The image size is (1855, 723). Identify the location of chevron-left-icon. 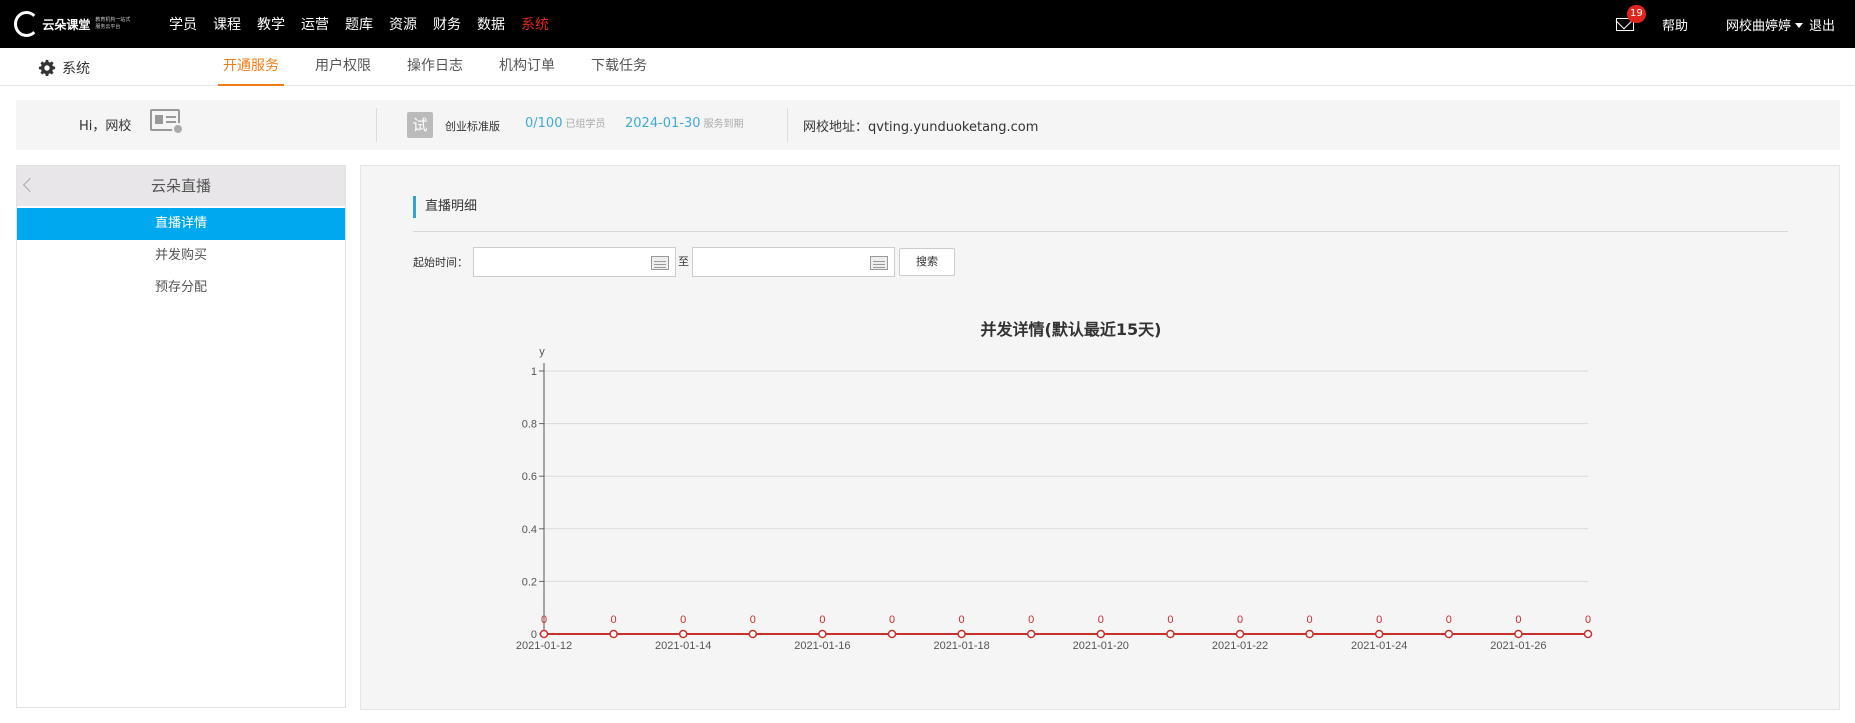
(30, 185).